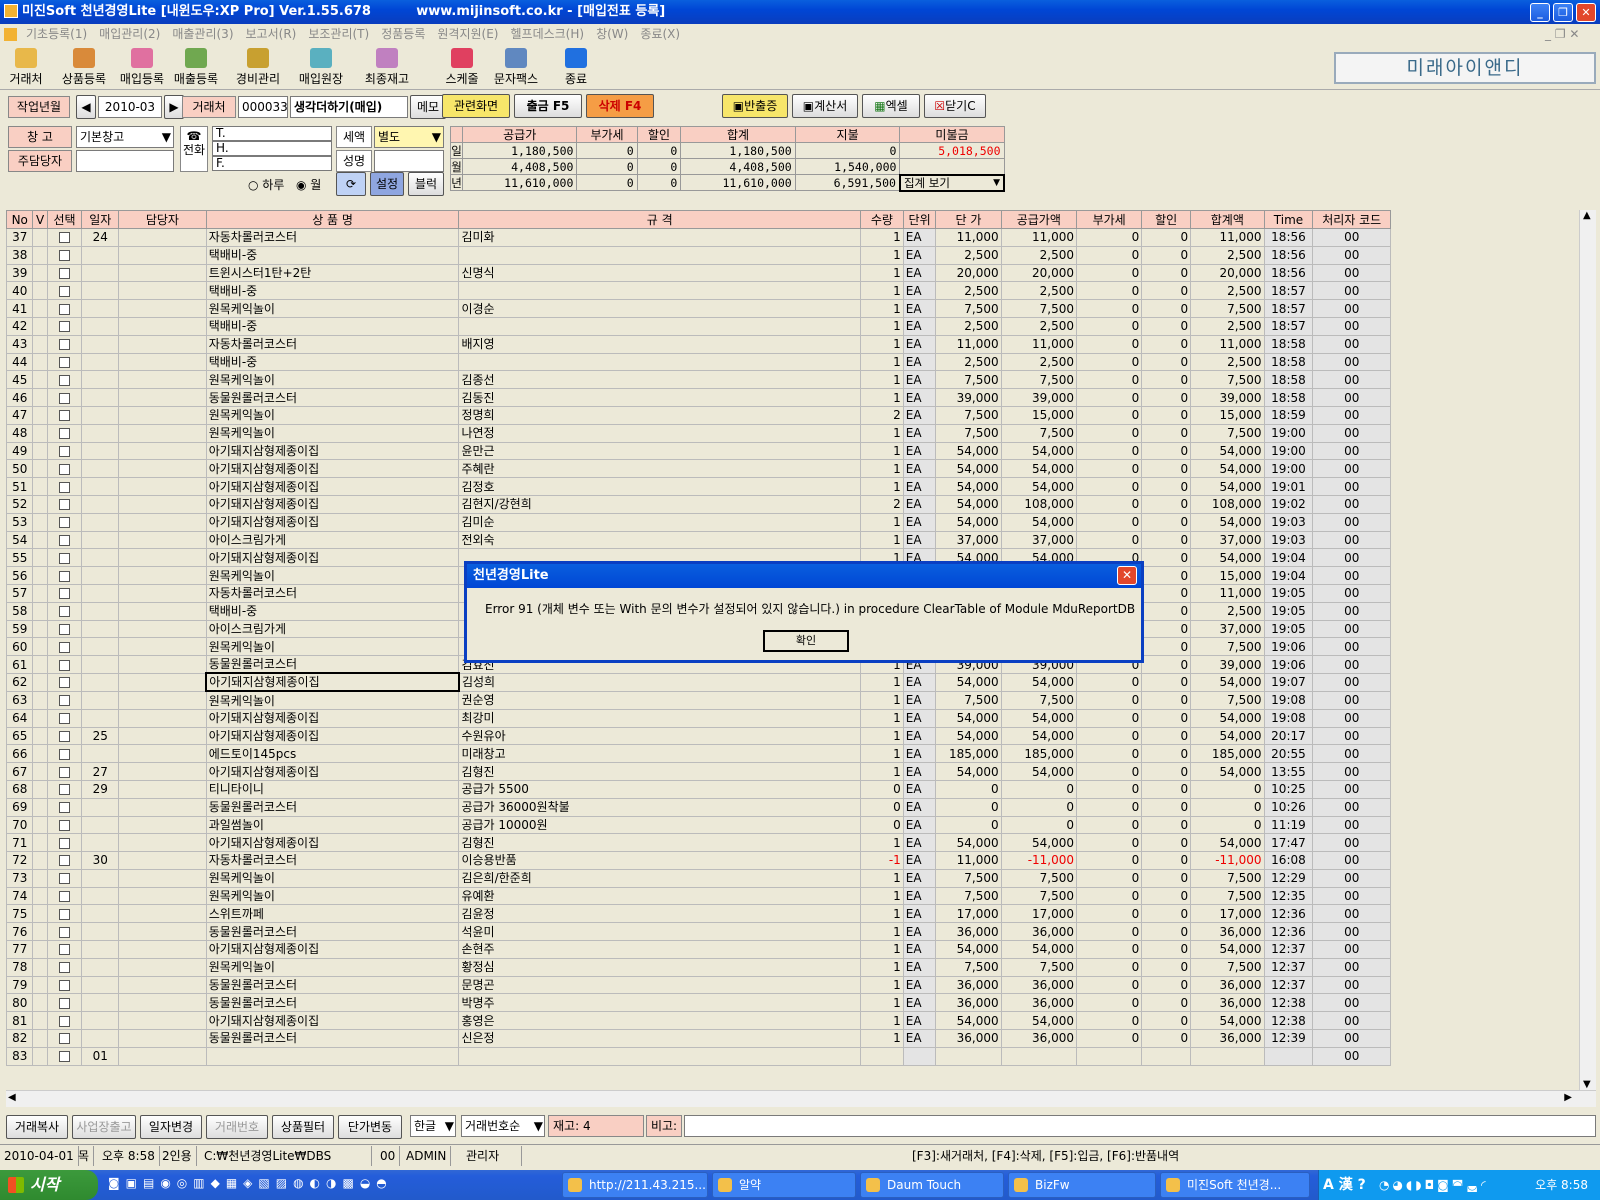 The height and width of the screenshot is (1200, 1600). I want to click on table-row: 47 원목케익놀이 정명희 2 EA 7,500 15,000 0 0 15,000 18:59 00, so click(698, 415).